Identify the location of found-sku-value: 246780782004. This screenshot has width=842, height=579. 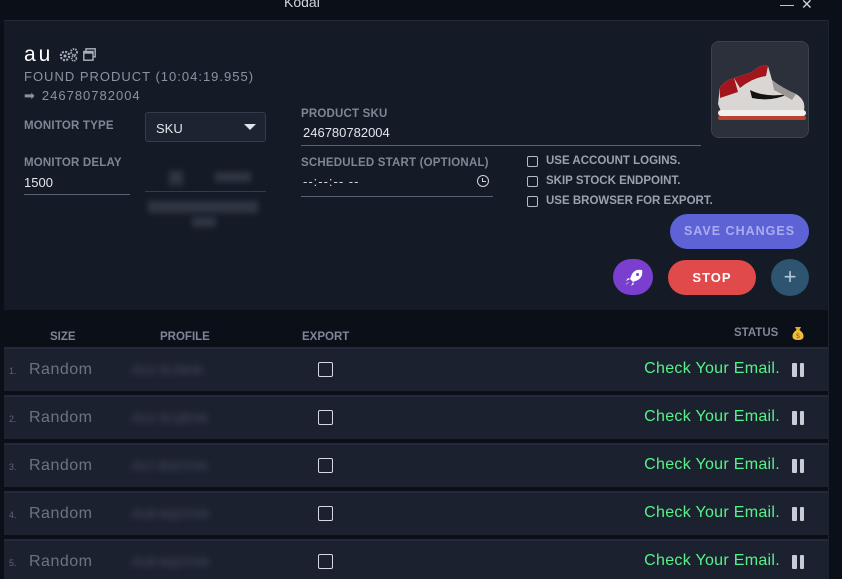
(91, 95).